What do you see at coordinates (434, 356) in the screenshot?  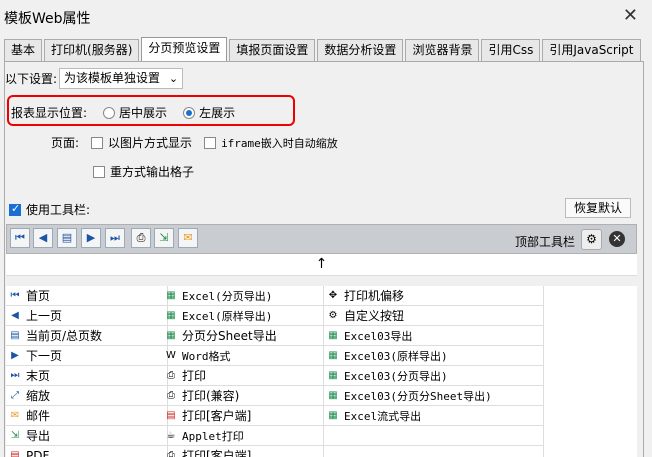 I see `list-item: ▦ Excel03(原样导出)` at bounding box center [434, 356].